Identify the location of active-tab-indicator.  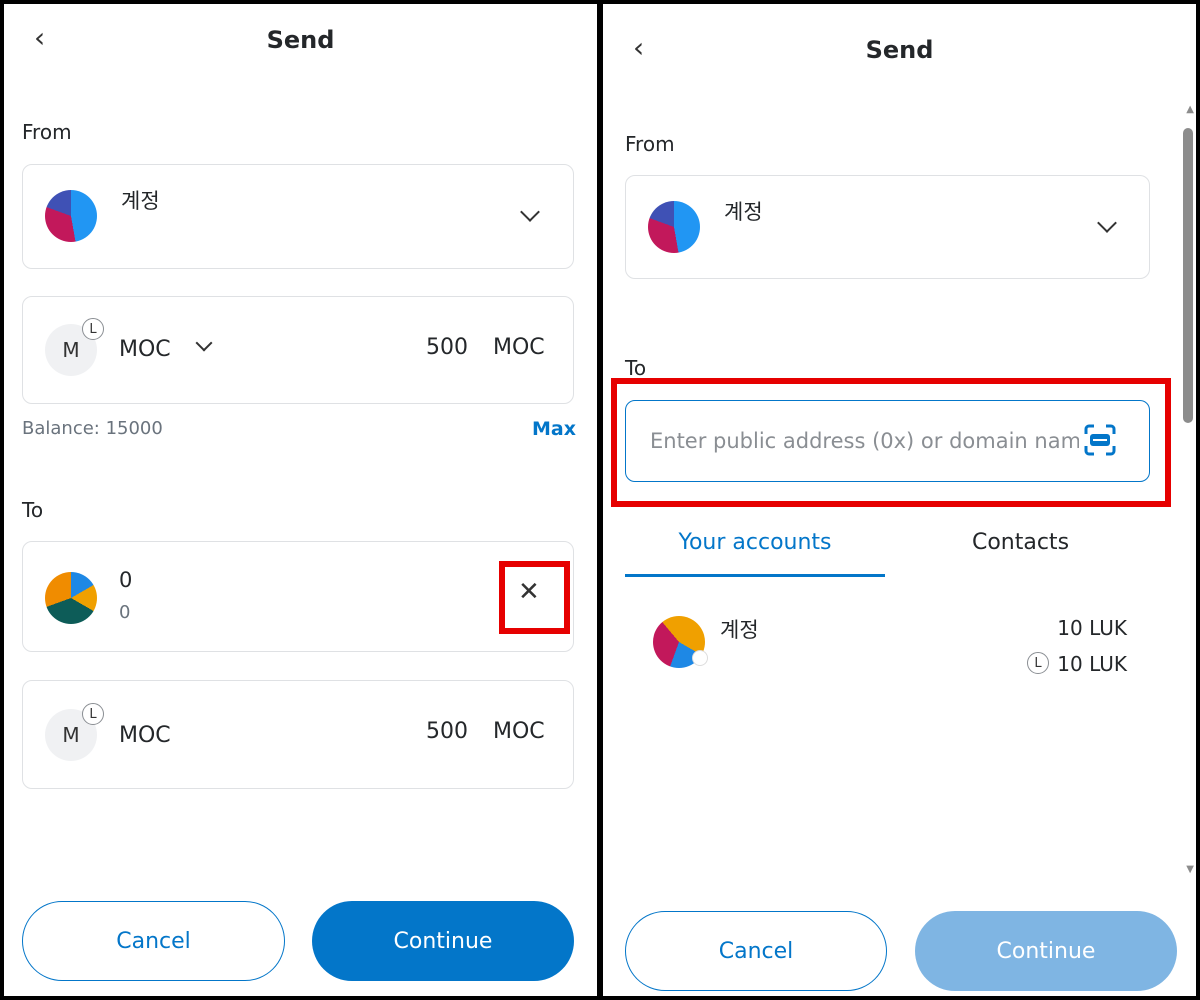
(755, 575).